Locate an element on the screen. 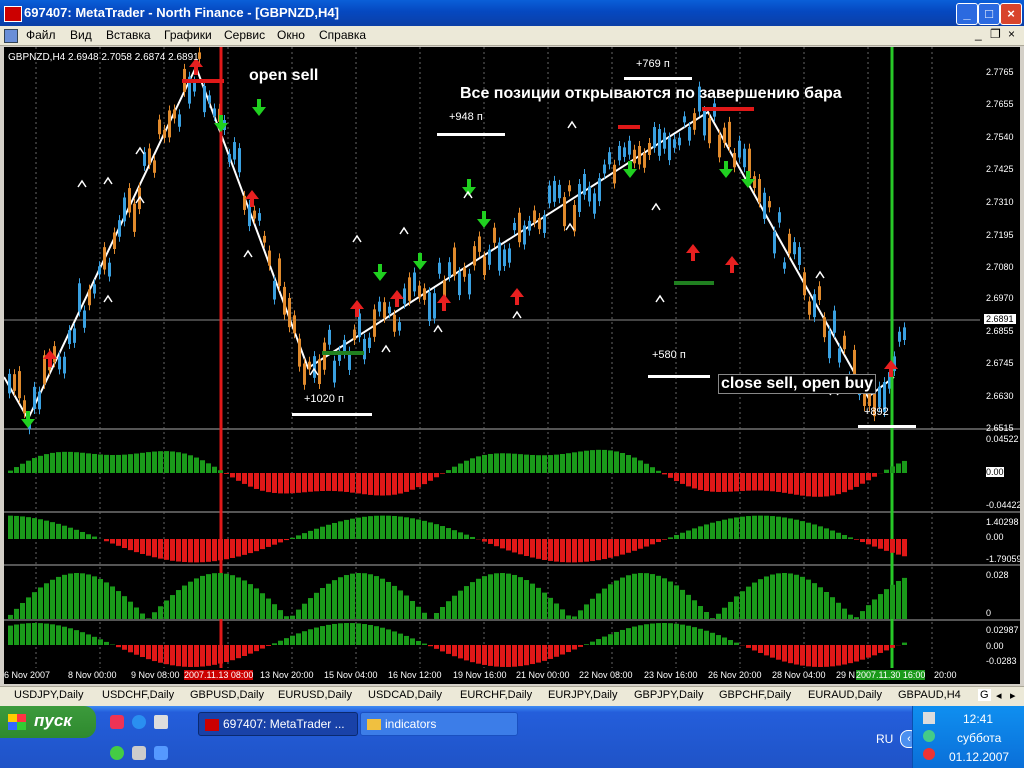  child-restore-icon: ❐ is located at coordinates (995, 34).